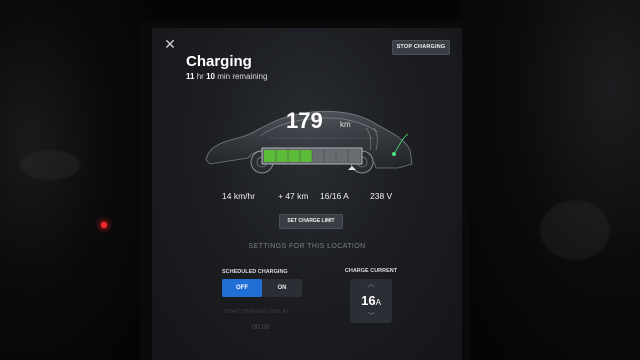  I want to click on current-unit: A, so click(378, 302).